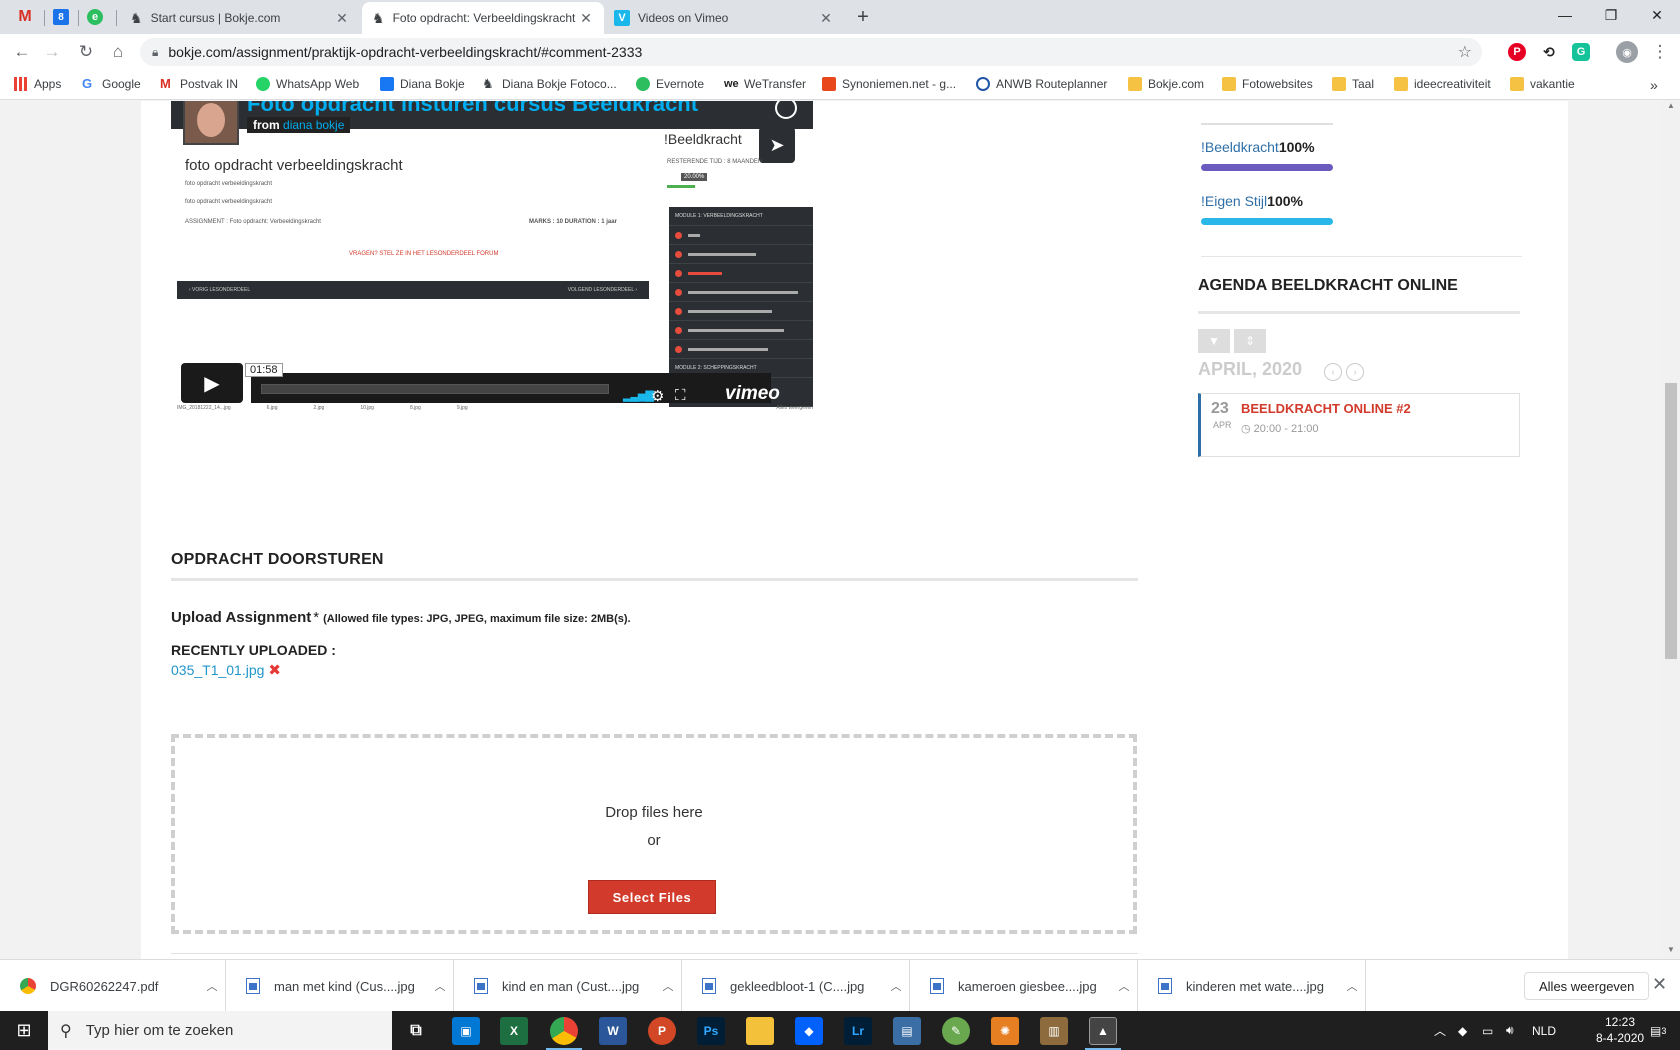  I want to click on bookmark-apps: Apps, so click(37, 84).